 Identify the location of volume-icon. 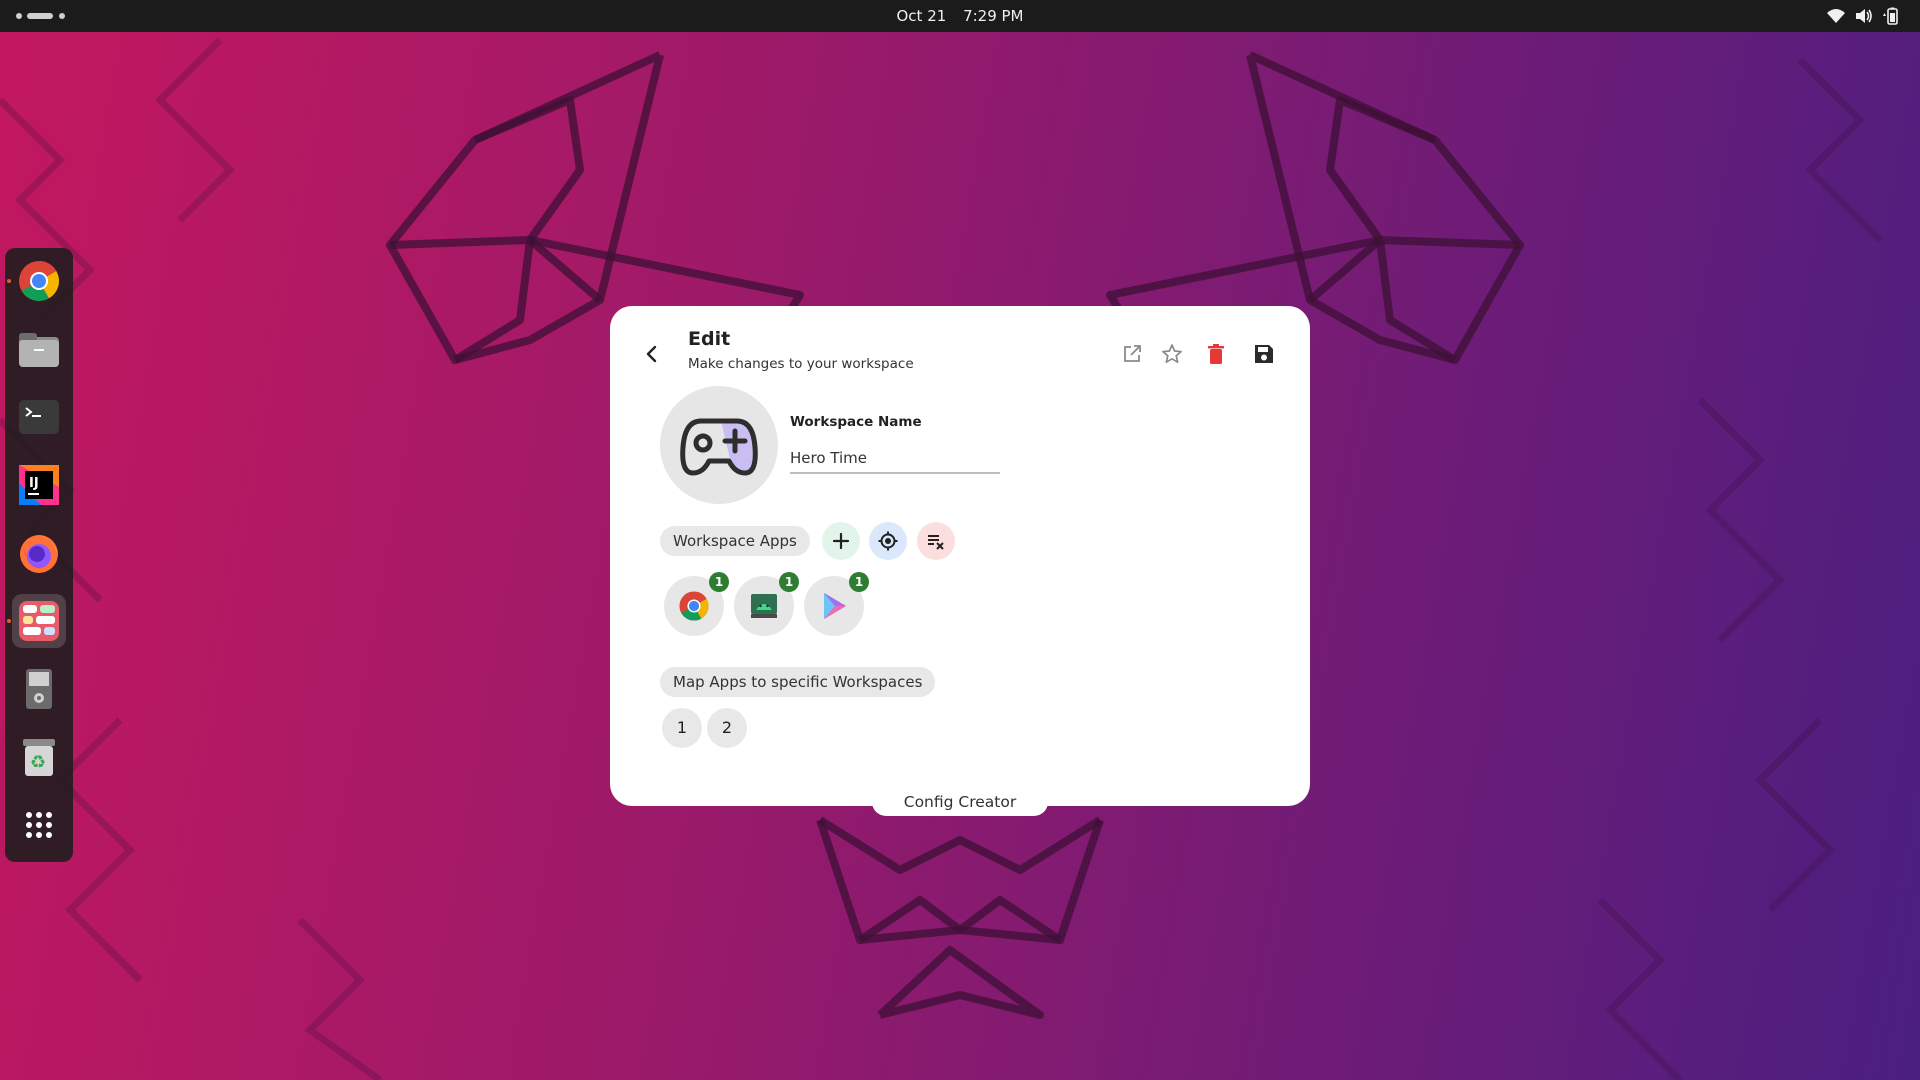
(1864, 16).